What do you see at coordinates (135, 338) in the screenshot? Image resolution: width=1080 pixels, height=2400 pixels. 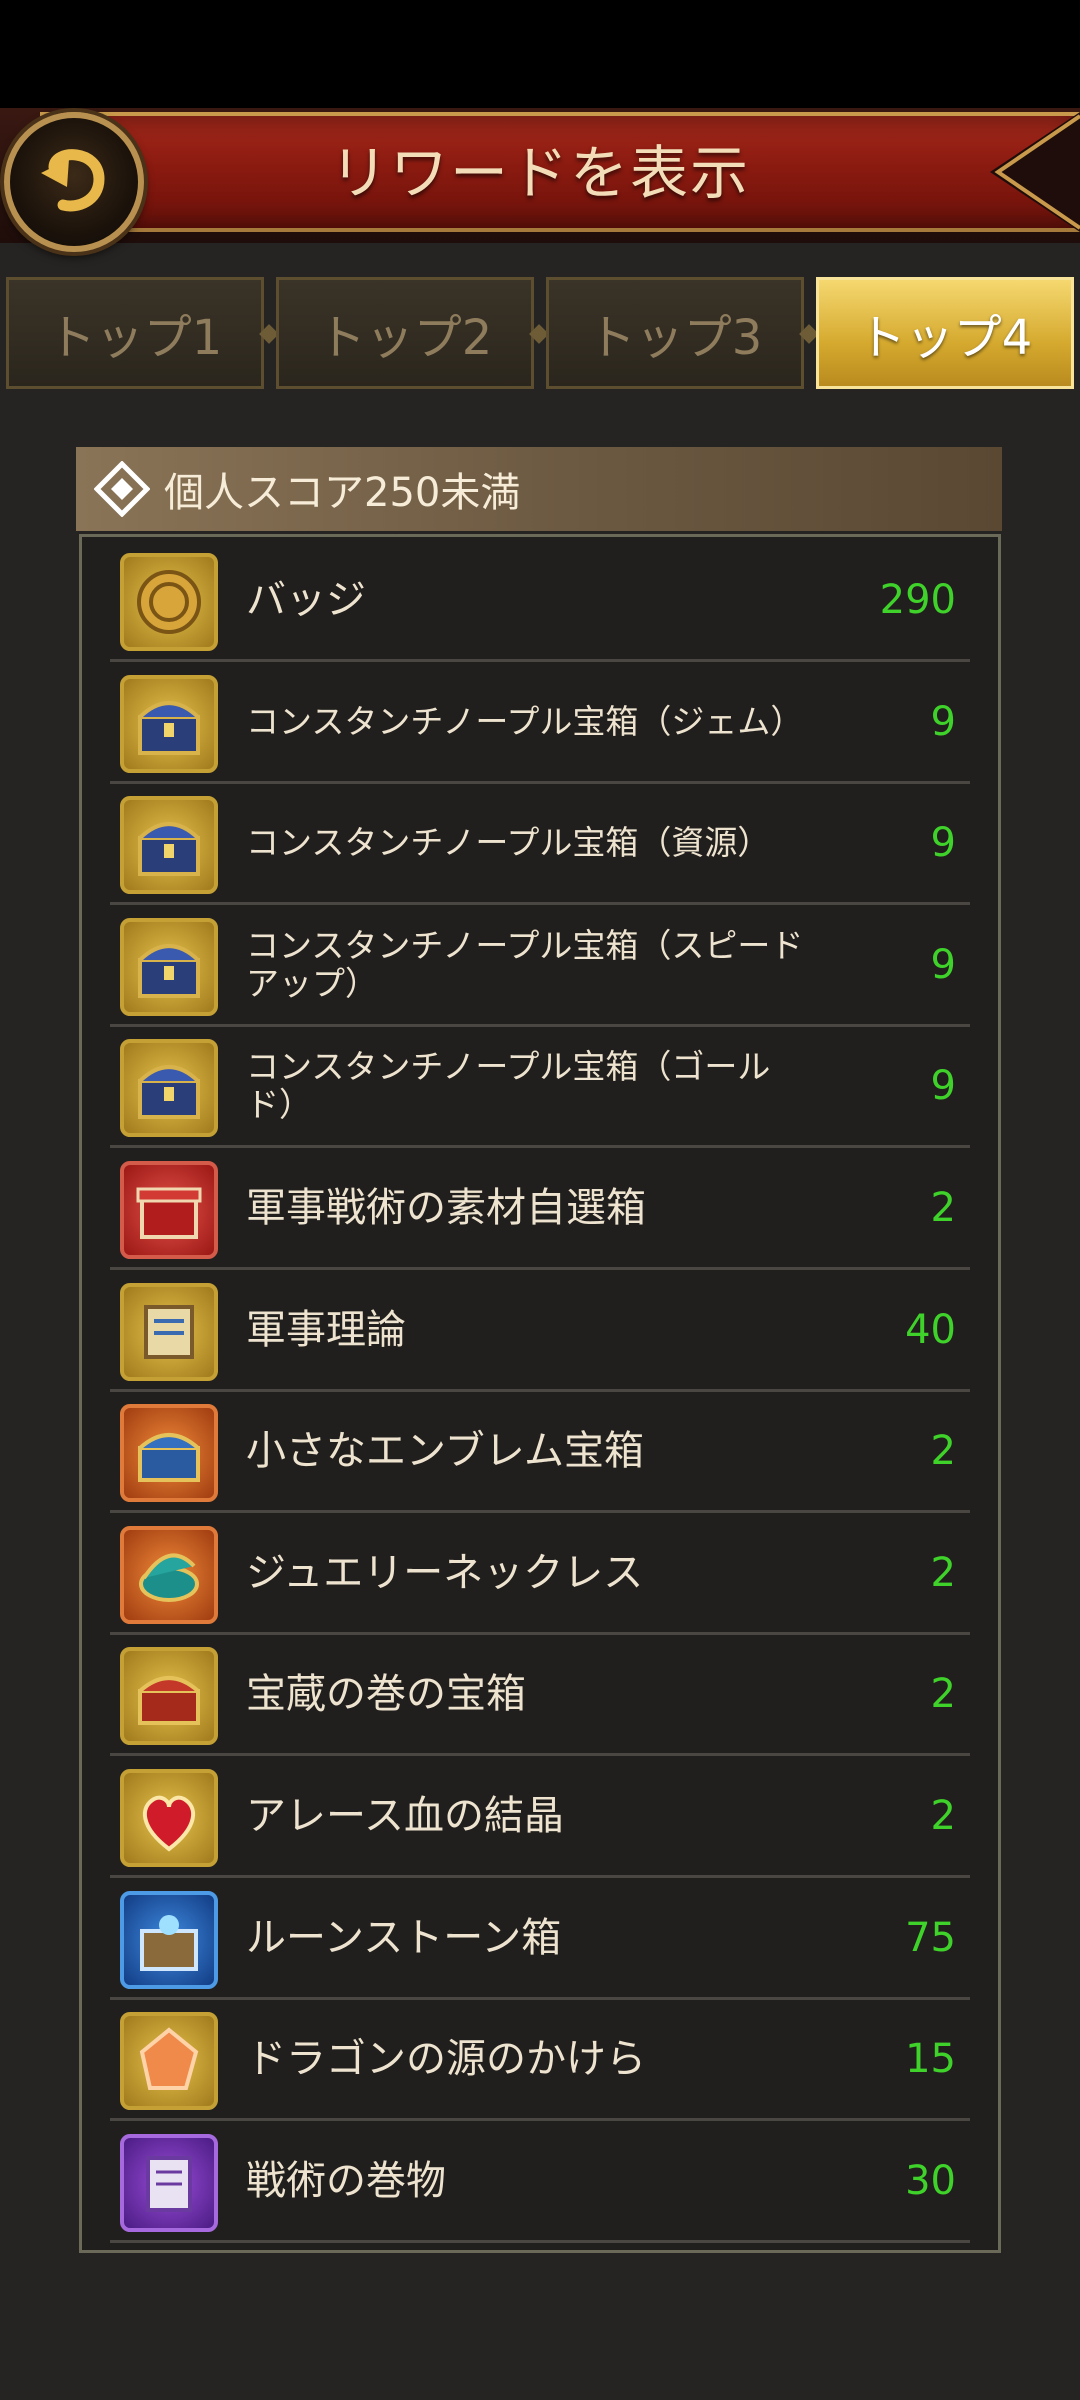 I see `tab-label: トップ1` at bounding box center [135, 338].